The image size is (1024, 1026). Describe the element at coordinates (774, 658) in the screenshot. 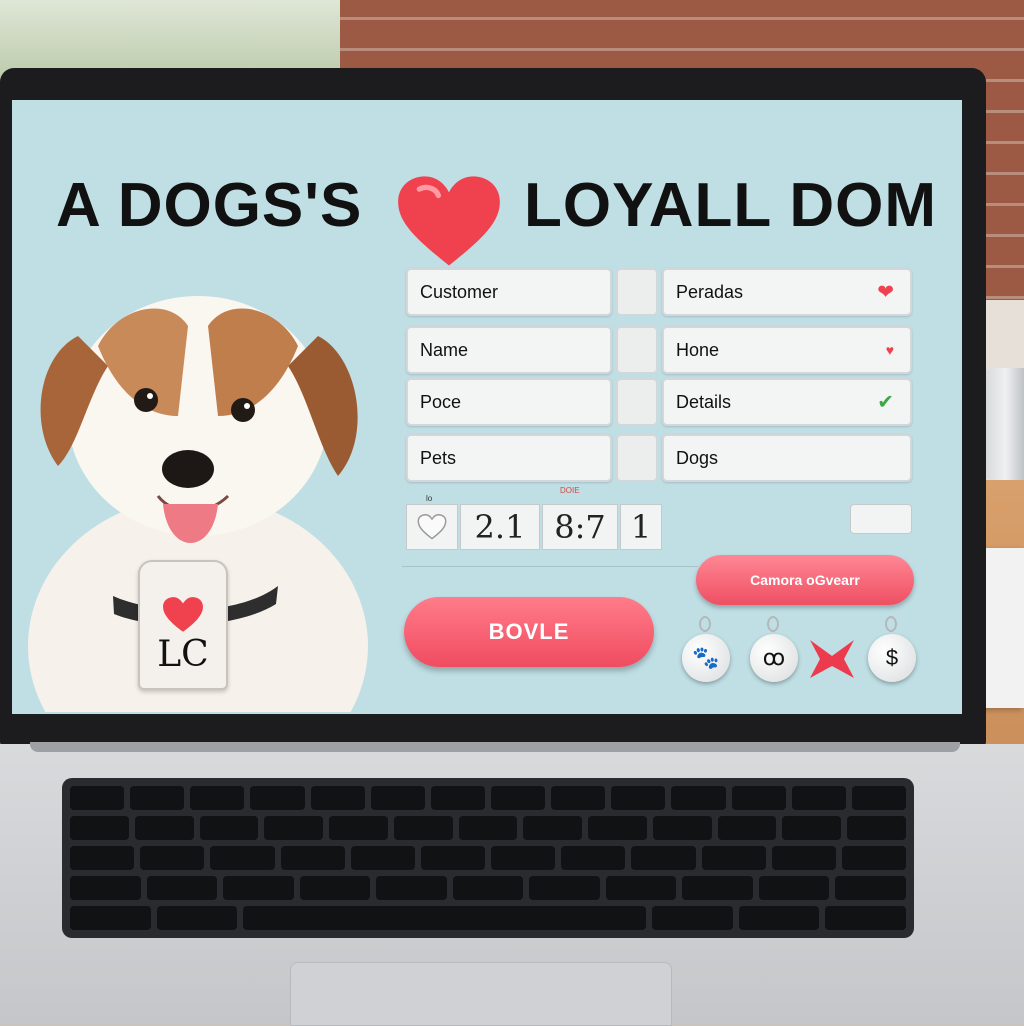

I see `clover-icon: ꝏ` at that location.